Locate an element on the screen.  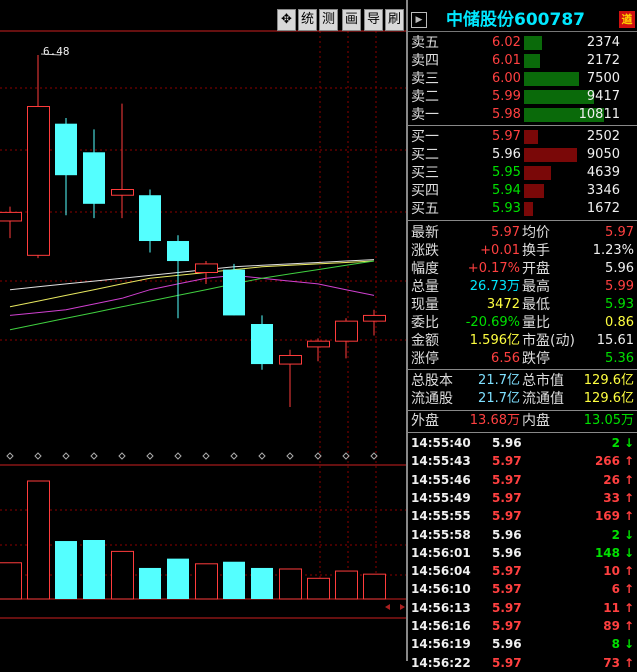
ask-volume: 2172 is located at coordinates (603, 60).